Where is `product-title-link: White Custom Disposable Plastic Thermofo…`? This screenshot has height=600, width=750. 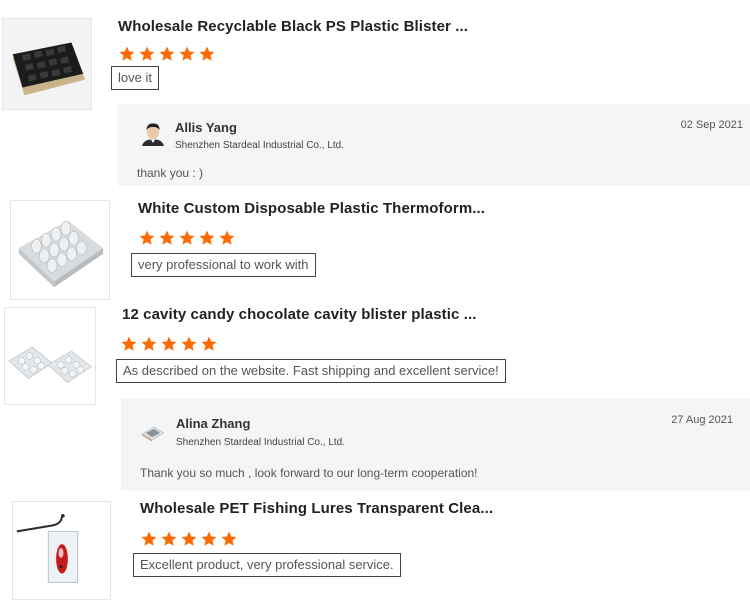 product-title-link: White Custom Disposable Plastic Thermofo… is located at coordinates (311, 208).